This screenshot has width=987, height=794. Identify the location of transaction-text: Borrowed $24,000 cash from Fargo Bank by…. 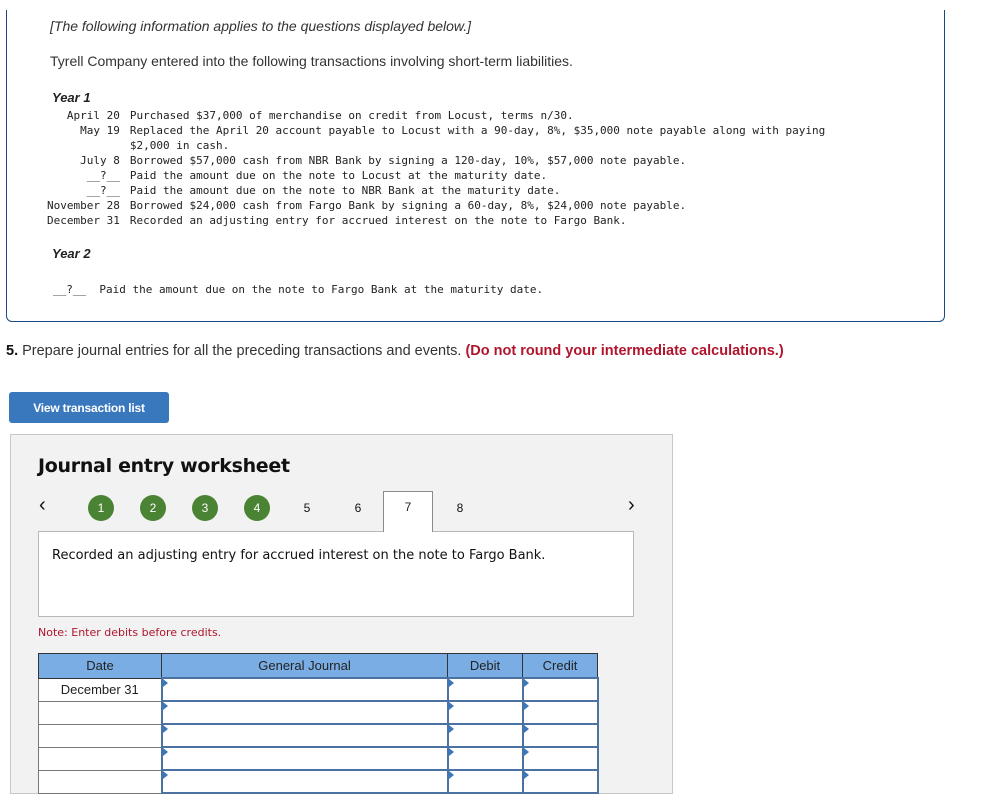
(408, 205).